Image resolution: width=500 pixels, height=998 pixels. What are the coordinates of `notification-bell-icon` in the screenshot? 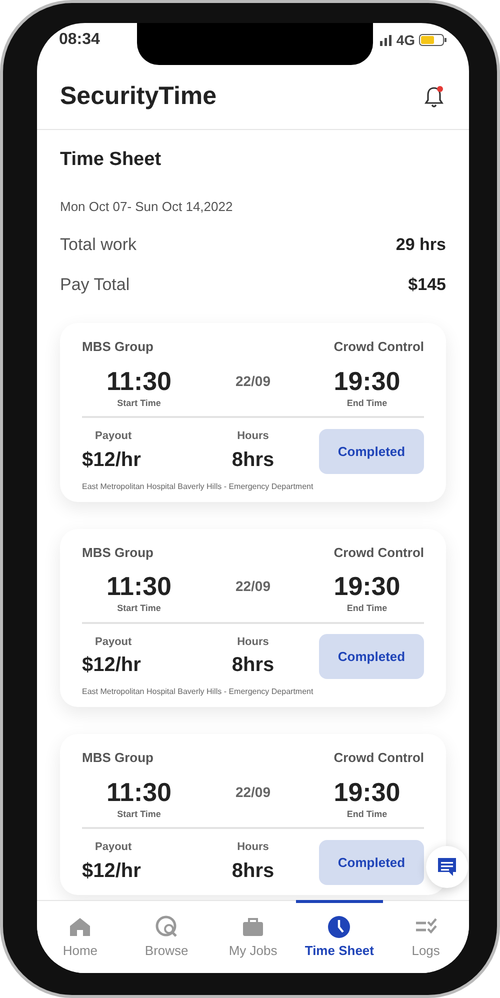 It's located at (435, 97).